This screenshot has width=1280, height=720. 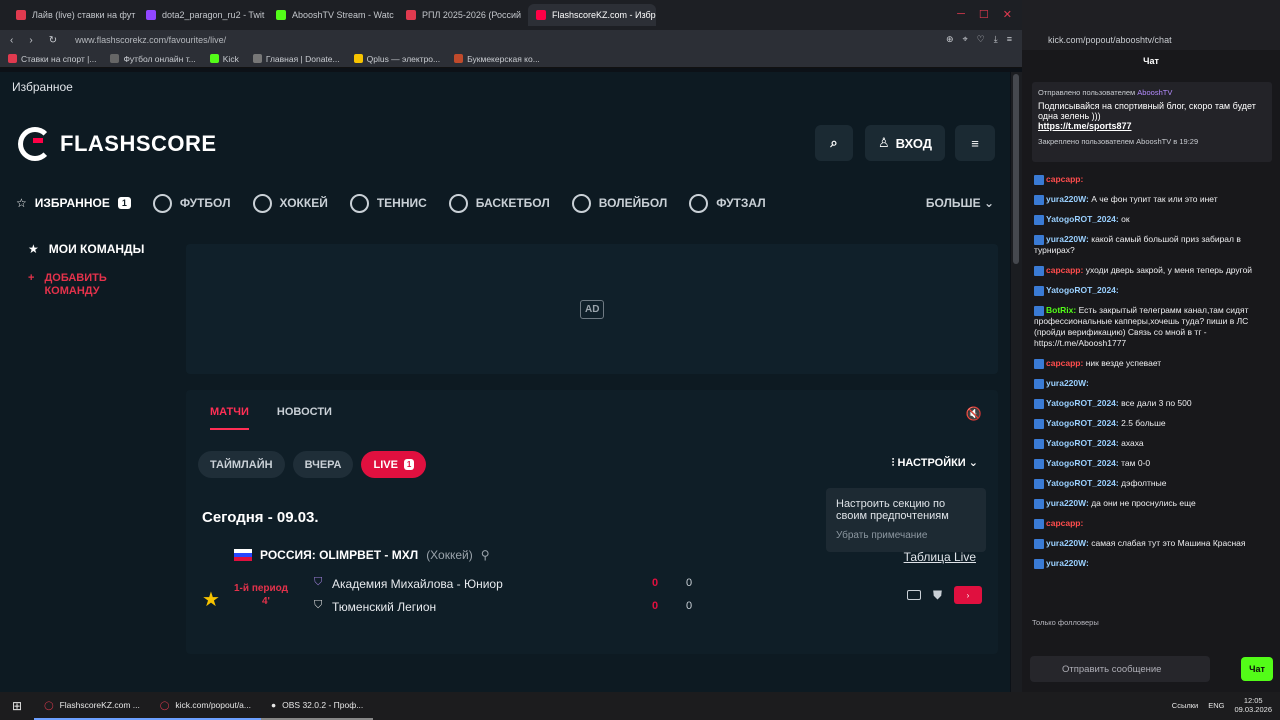 I want to click on browser-tab: Лайв (live) ставки на фут, so click(x=72, y=15).